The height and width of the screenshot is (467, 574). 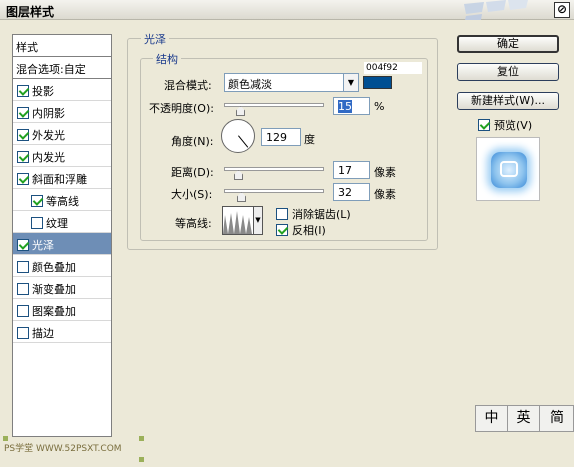 What do you see at coordinates (63, 449) in the screenshot?
I see `watermark: PS学堂 WWW.52PSXT.COM` at bounding box center [63, 449].